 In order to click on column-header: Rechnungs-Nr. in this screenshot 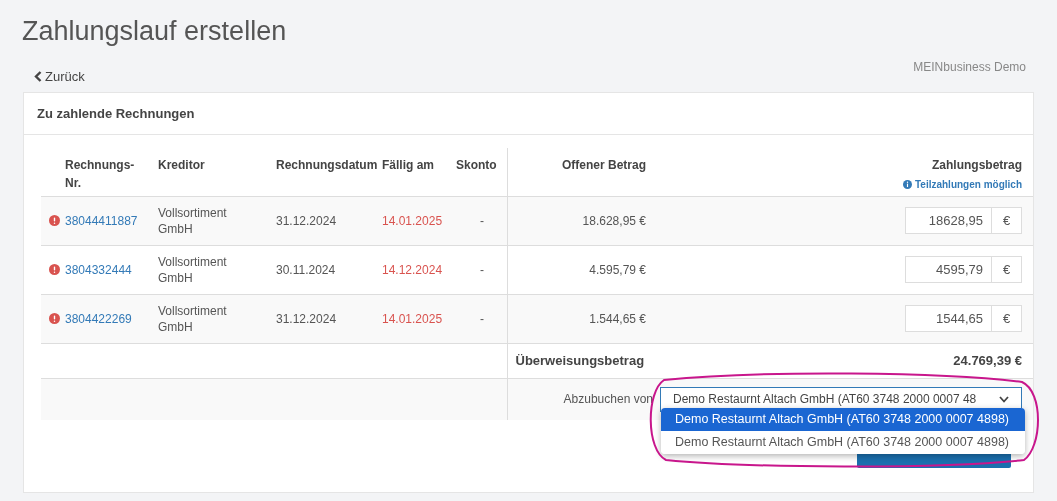, I will do `click(100, 174)`.